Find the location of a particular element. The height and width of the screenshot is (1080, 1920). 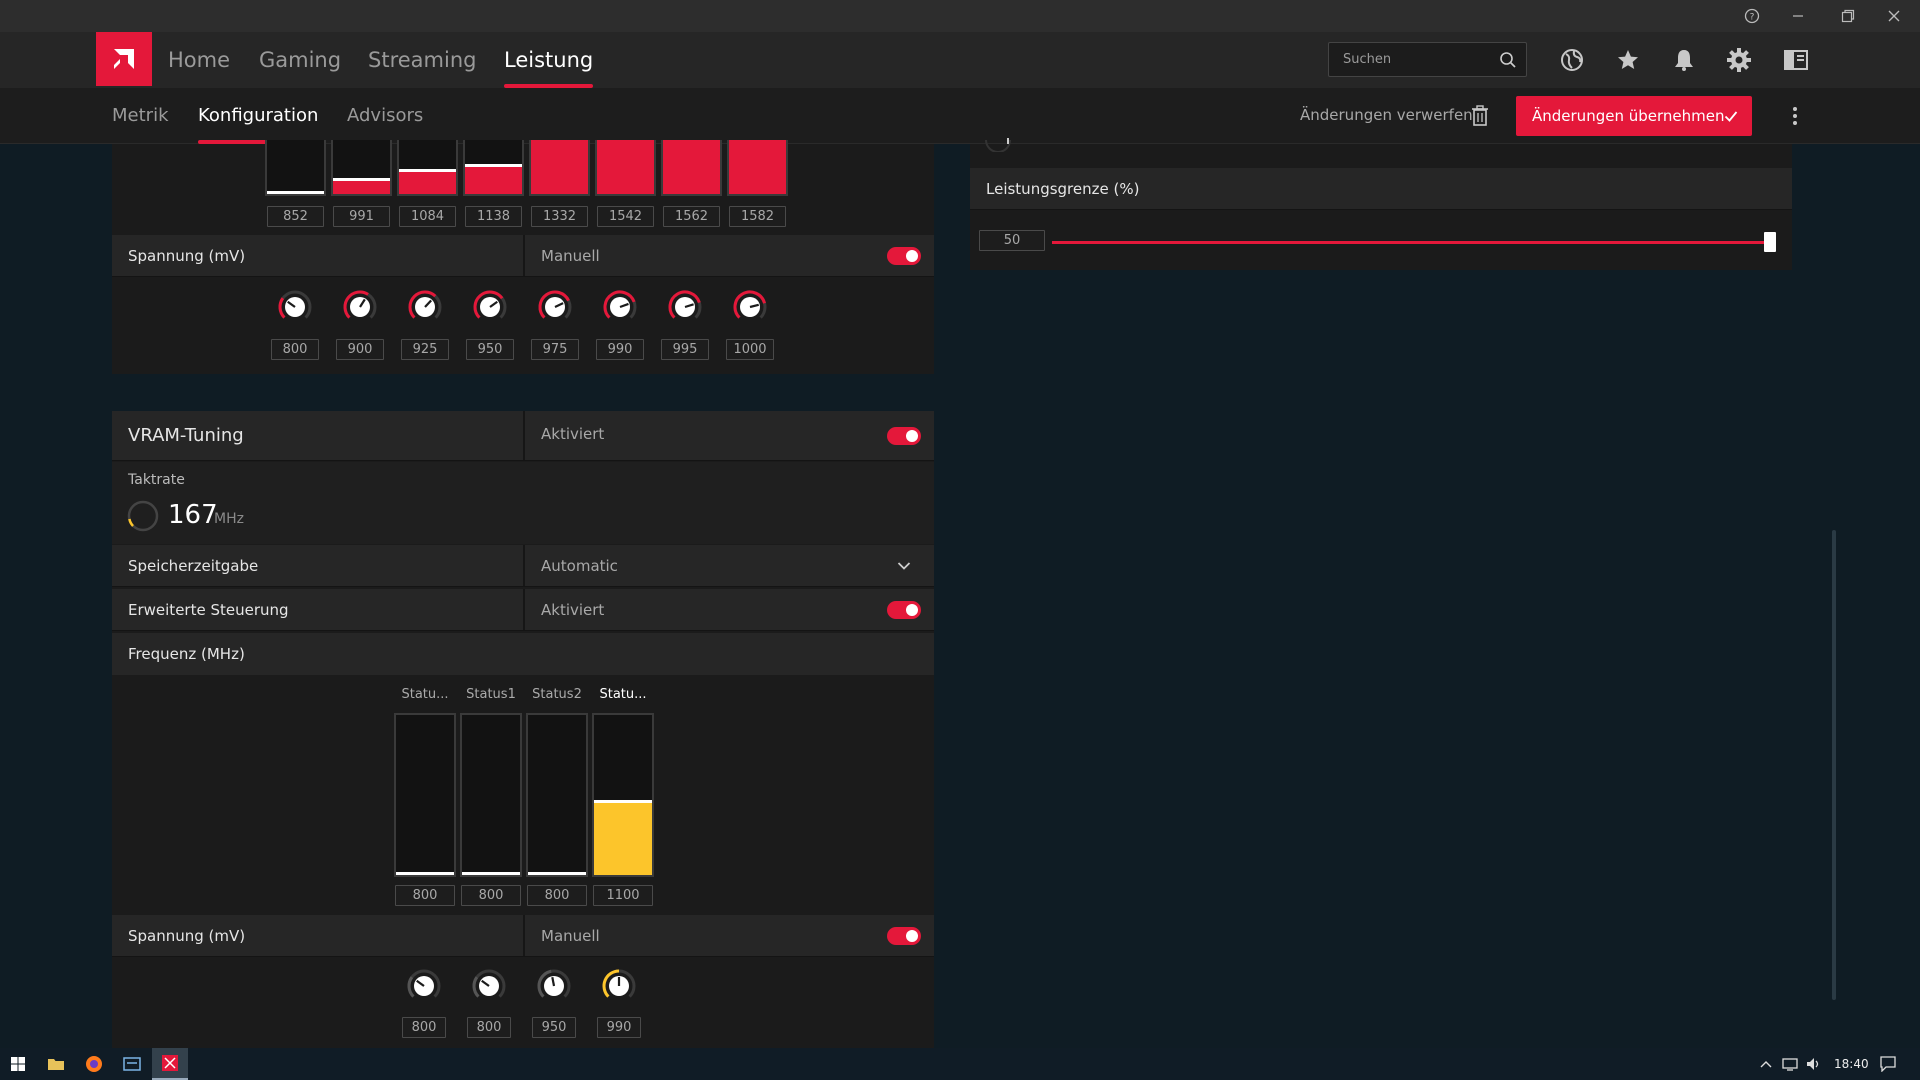

gpu-freq-value: 1138 is located at coordinates (493, 216).